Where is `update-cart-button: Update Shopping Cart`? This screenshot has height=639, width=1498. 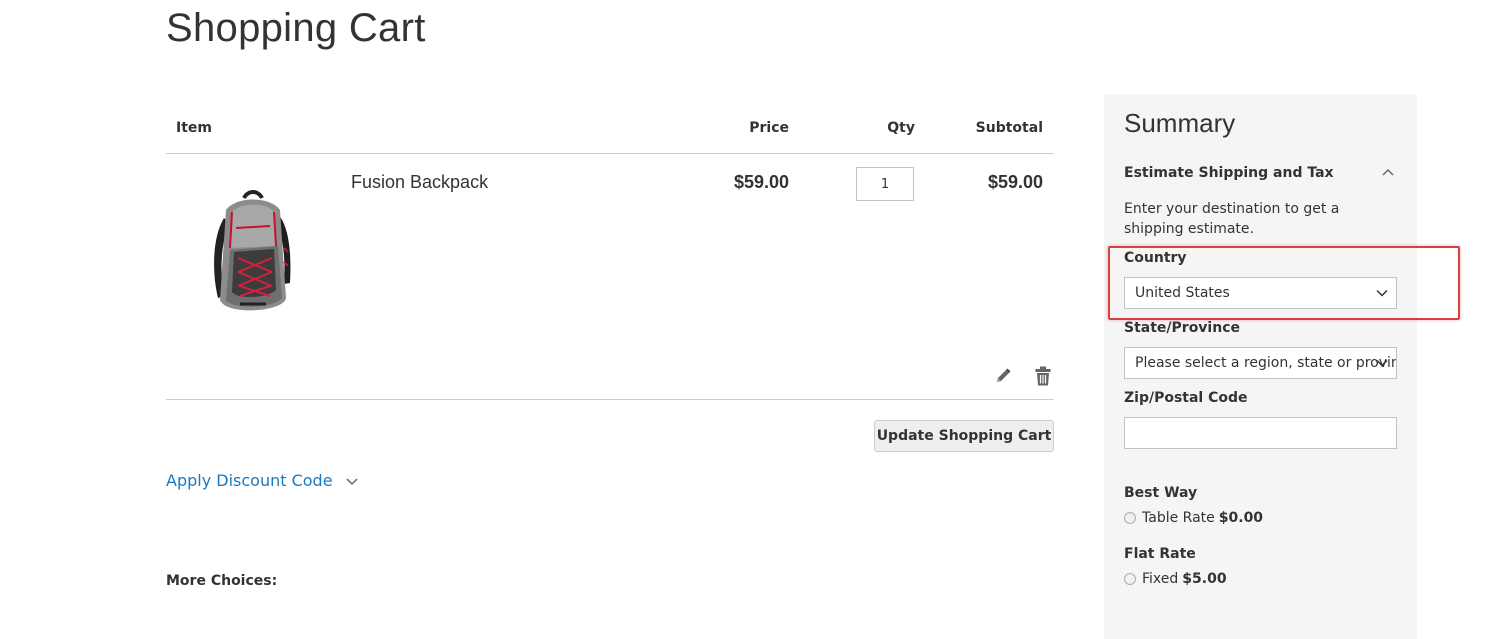
update-cart-button: Update Shopping Cart is located at coordinates (964, 436).